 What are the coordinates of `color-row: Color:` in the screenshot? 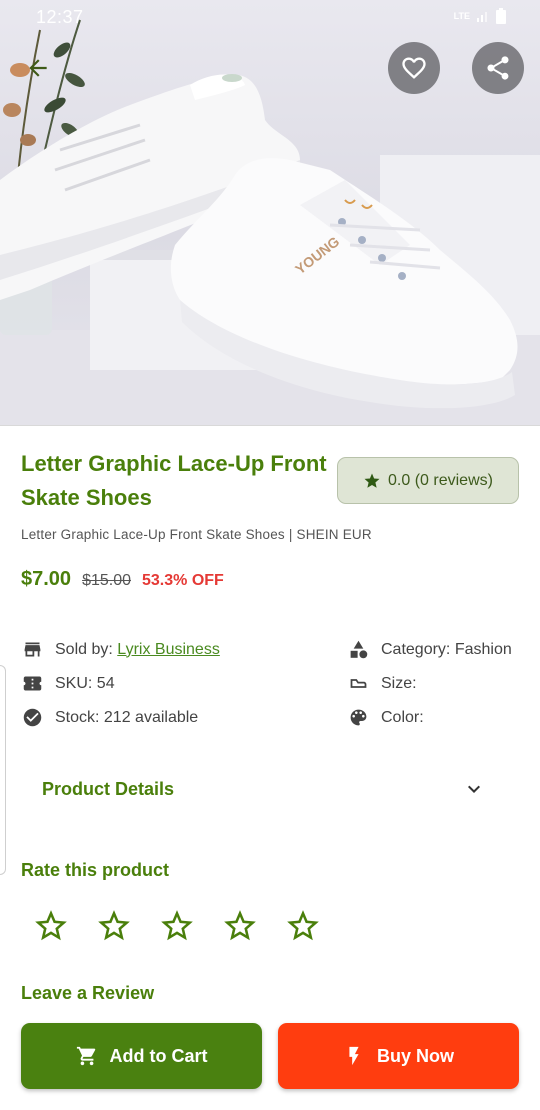 It's located at (386, 717).